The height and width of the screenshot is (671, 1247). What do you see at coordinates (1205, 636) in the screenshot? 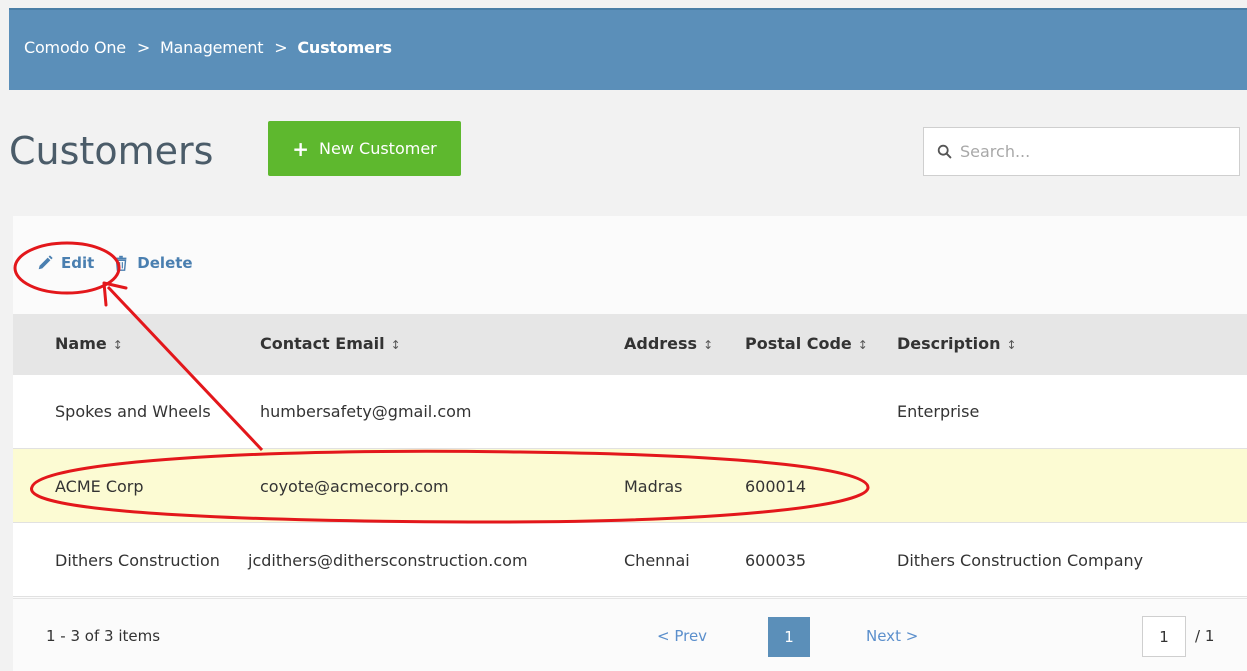
I see `page-total: / 1` at bounding box center [1205, 636].